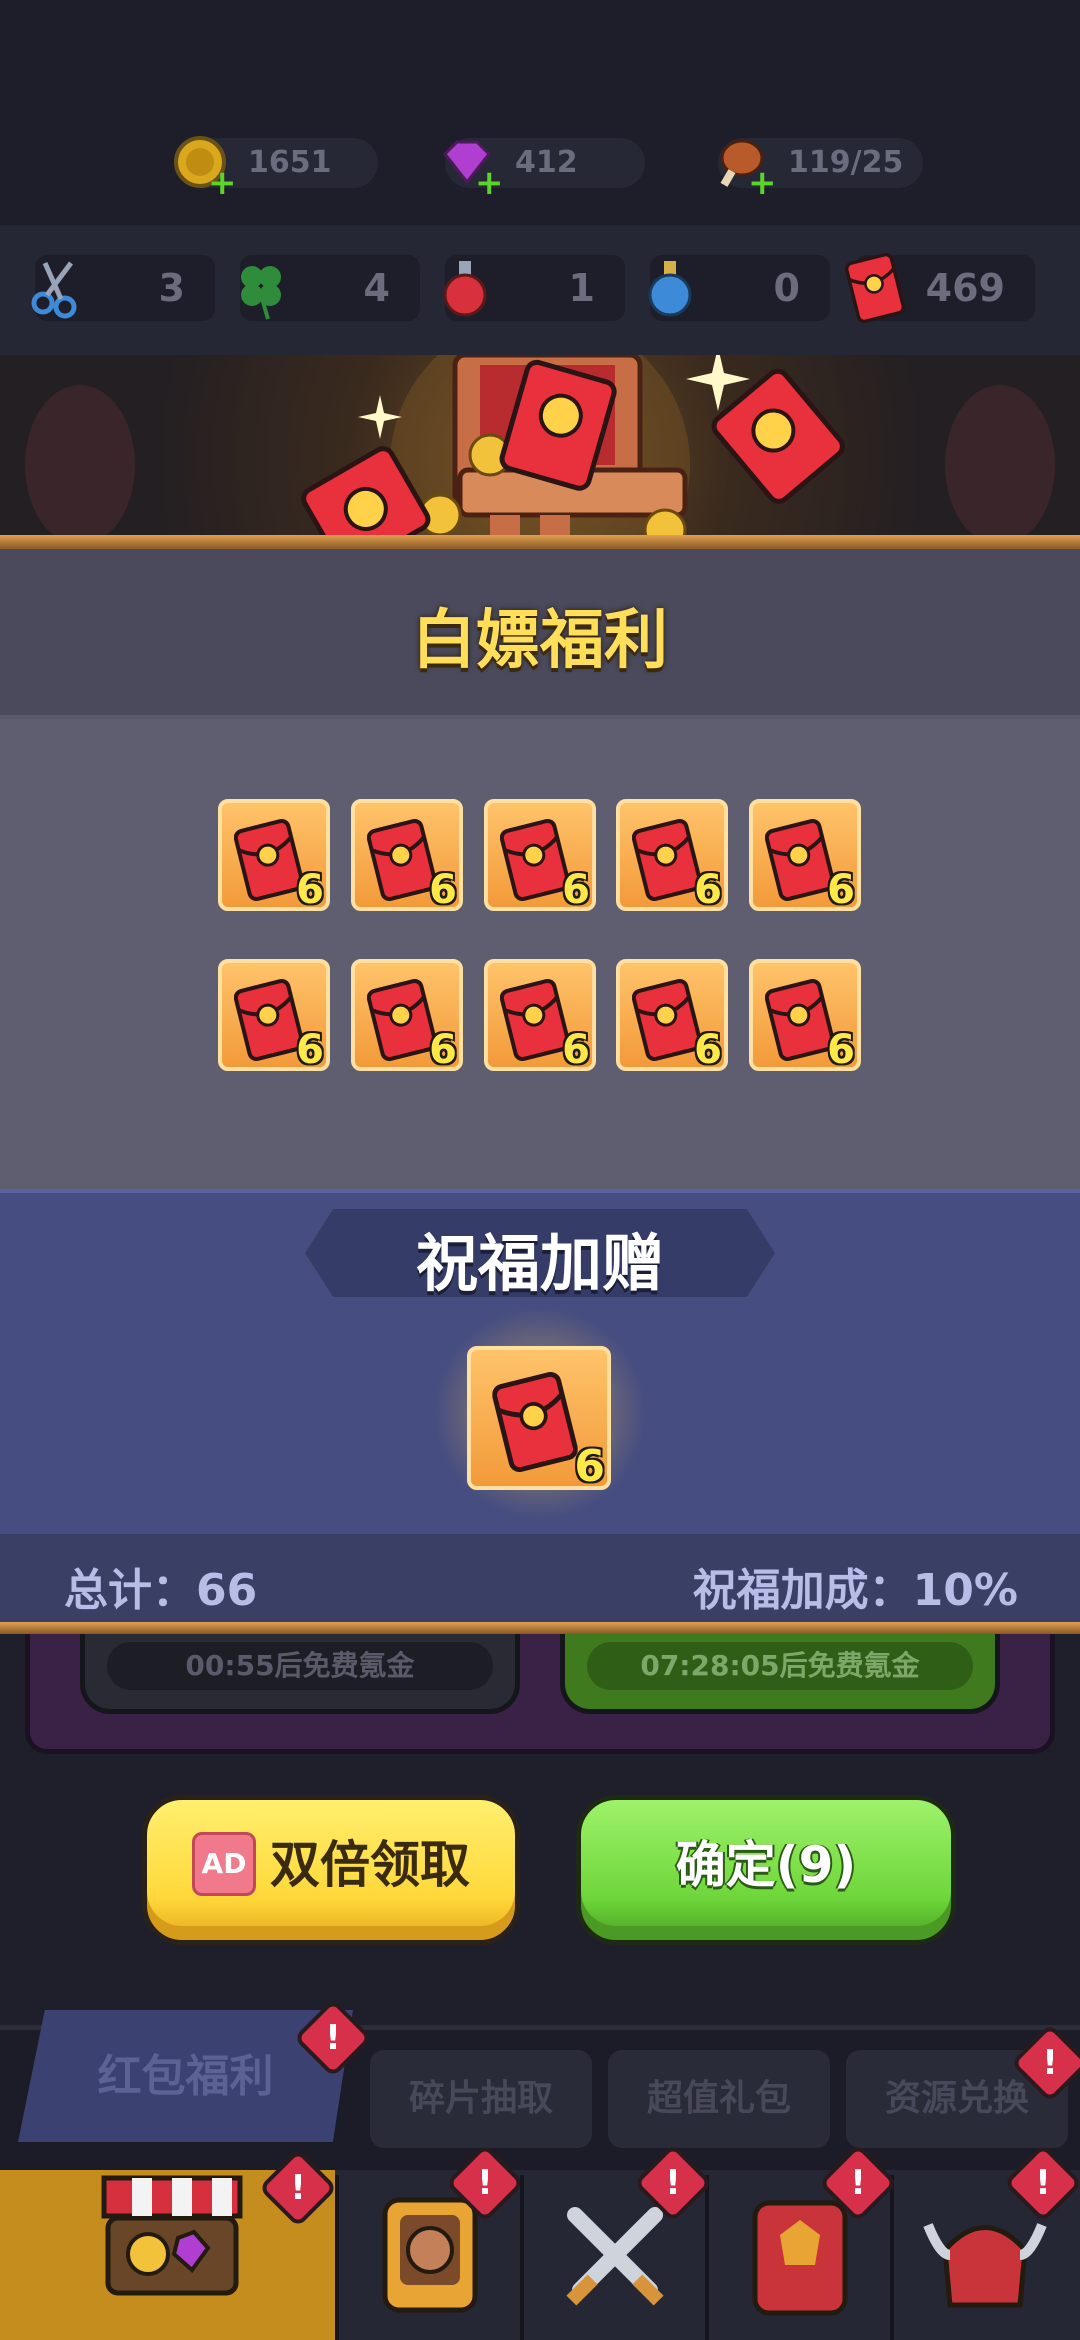 Image resolution: width=1080 pixels, height=2340 pixels. What do you see at coordinates (965, 288) in the screenshot?
I see `red-envelope-value: 469` at bounding box center [965, 288].